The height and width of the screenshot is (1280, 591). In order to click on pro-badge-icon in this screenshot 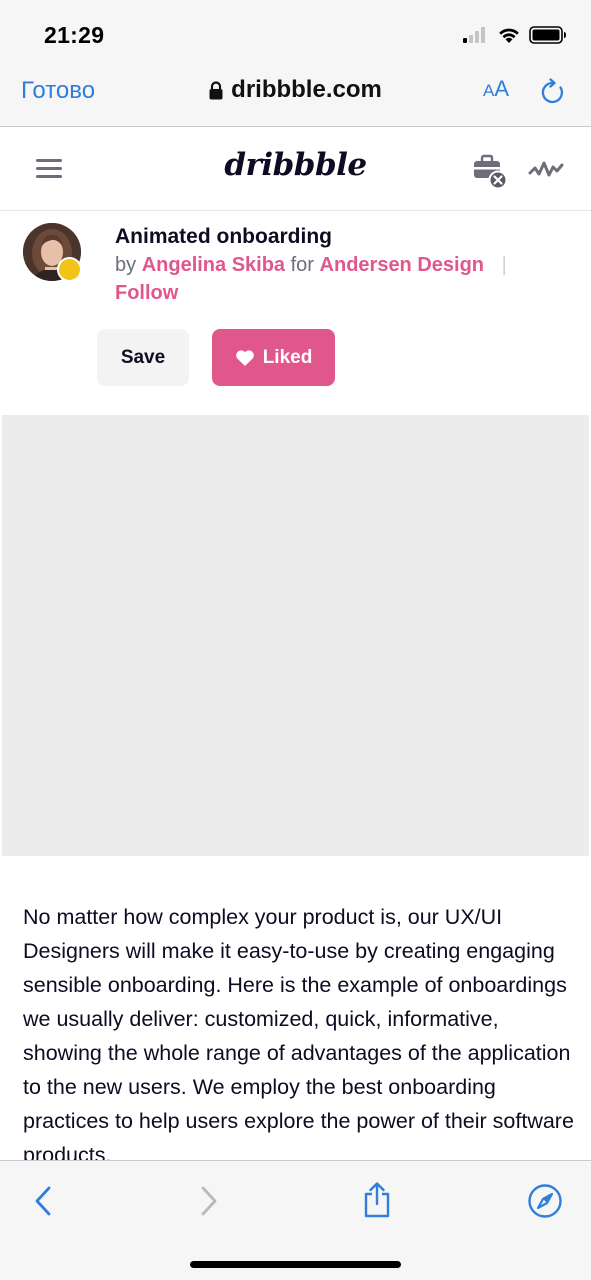, I will do `click(69, 269)`.